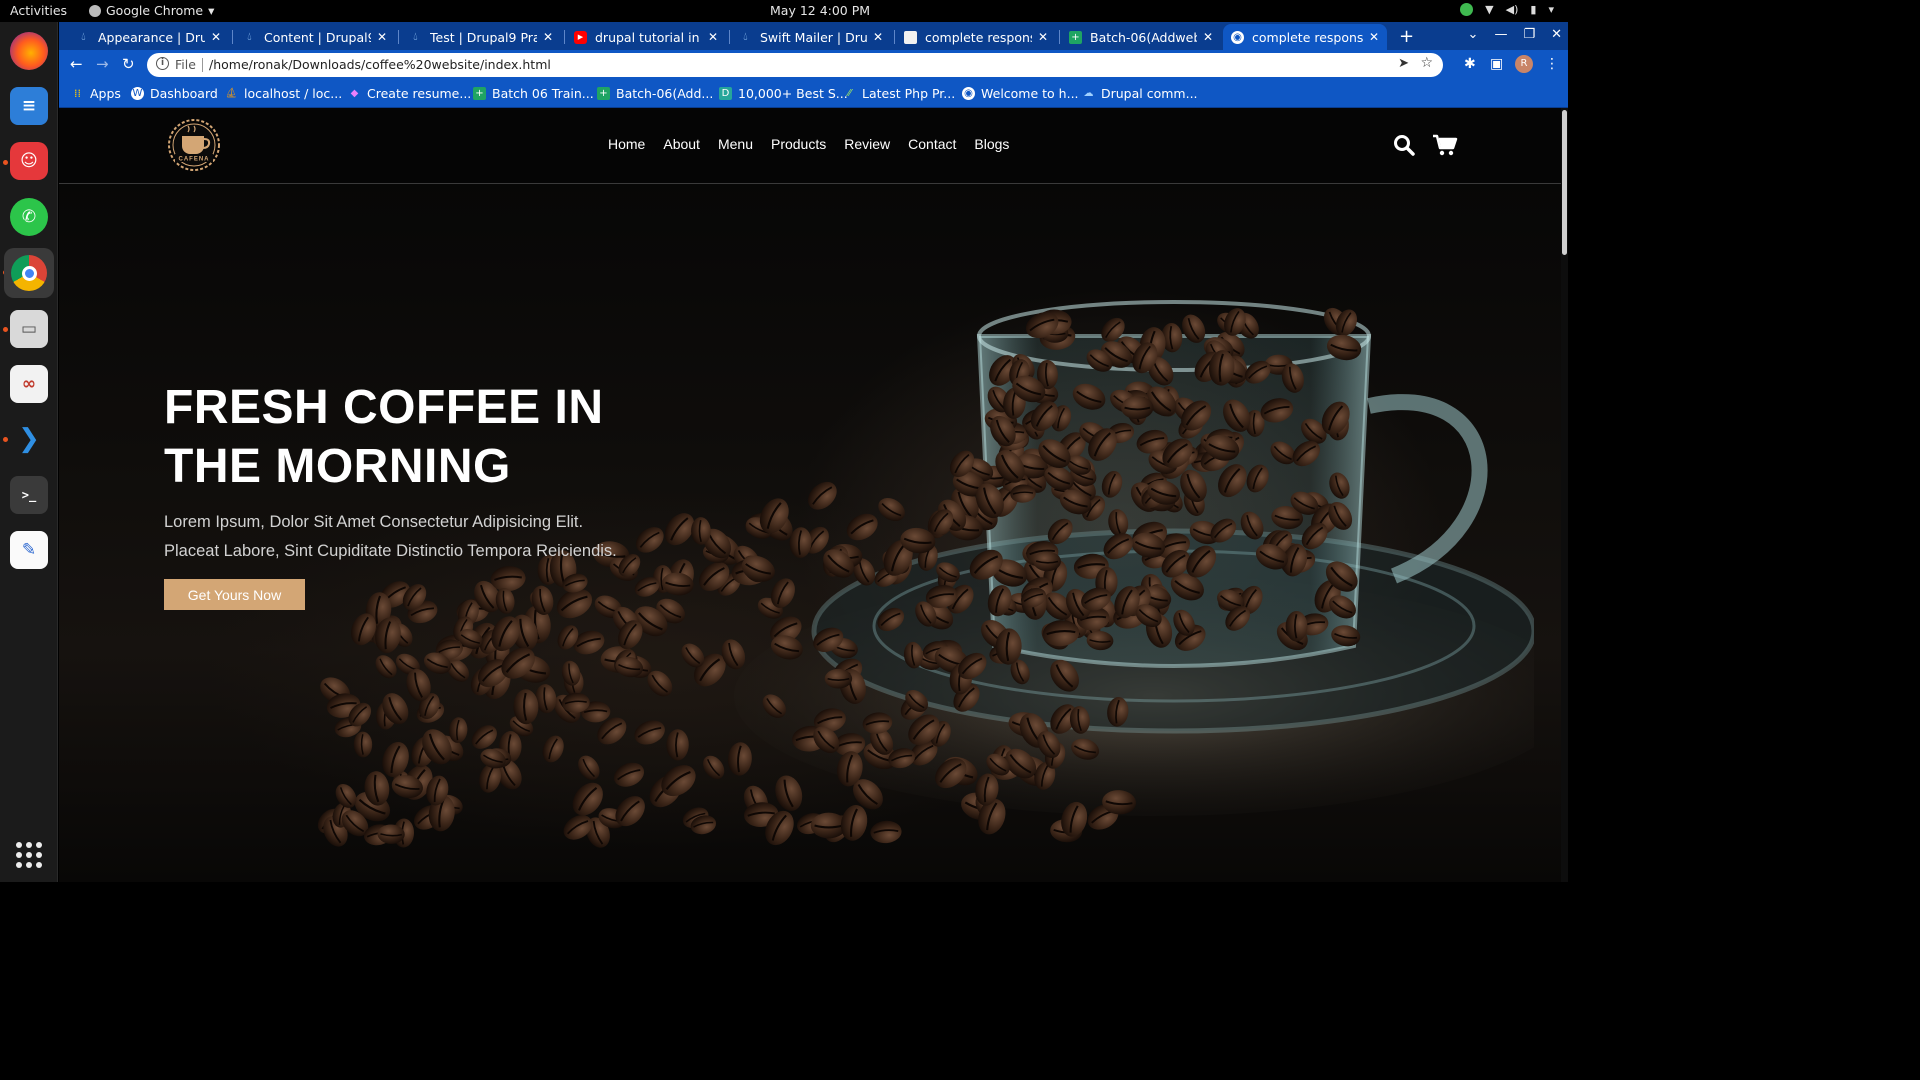 This screenshot has width=1920, height=1080. What do you see at coordinates (102, 64) in the screenshot?
I see `forward-icon: →` at bounding box center [102, 64].